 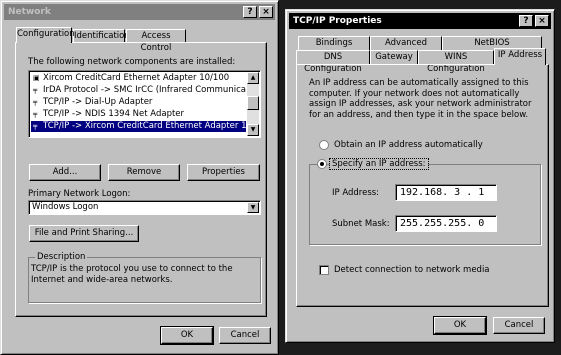 What do you see at coordinates (333, 62) in the screenshot?
I see `tab-dns-configuration: DNS Configuration` at bounding box center [333, 62].